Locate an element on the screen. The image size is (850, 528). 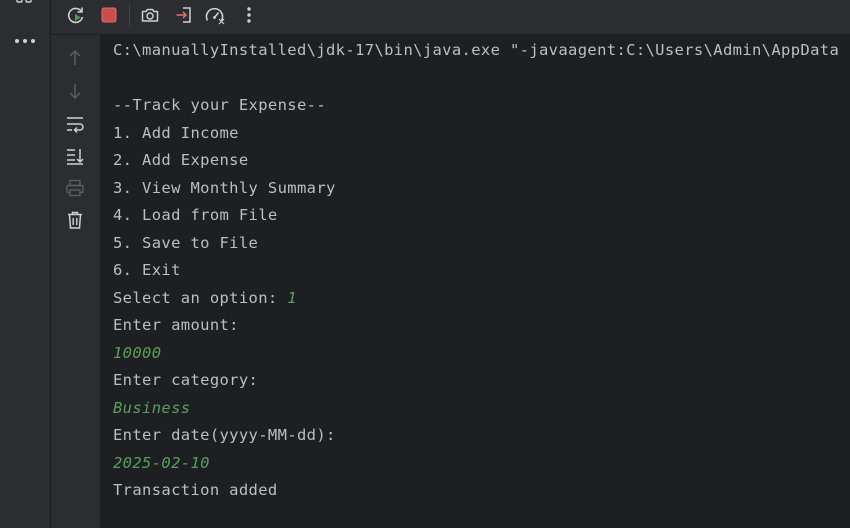
scroll-to-end-icon is located at coordinates (75, 157).